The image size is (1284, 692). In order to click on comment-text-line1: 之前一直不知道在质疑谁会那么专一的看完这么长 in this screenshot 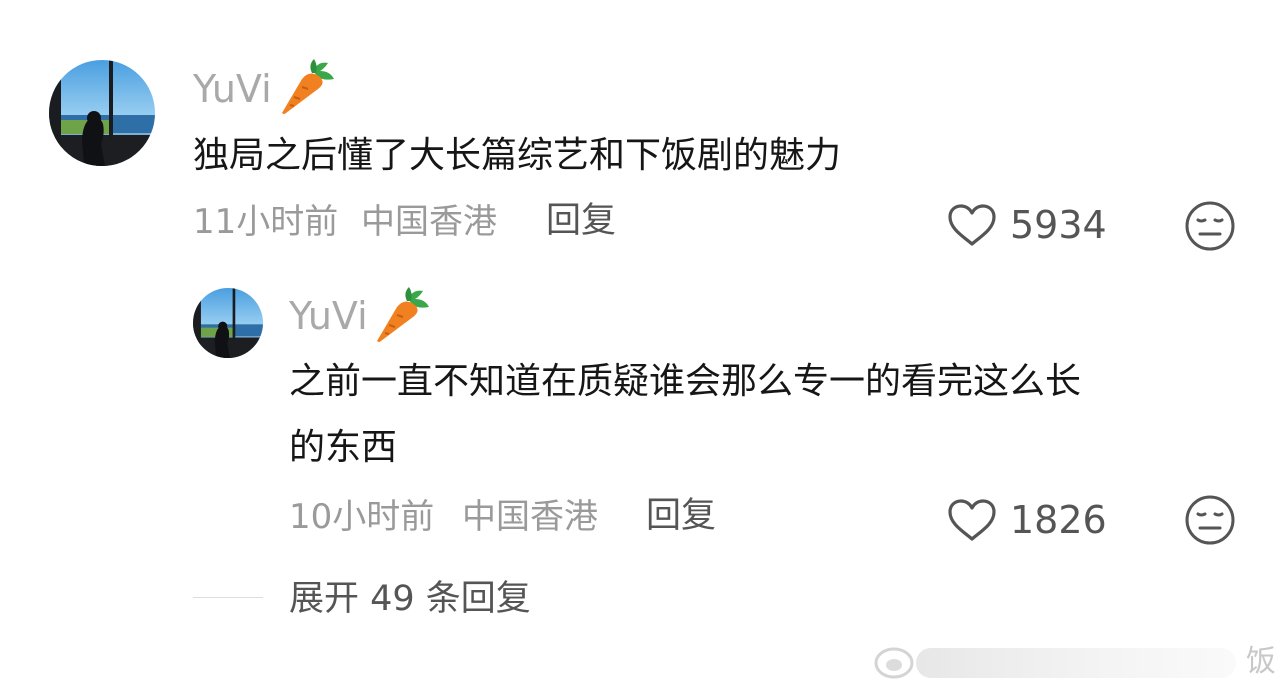, I will do `click(685, 381)`.